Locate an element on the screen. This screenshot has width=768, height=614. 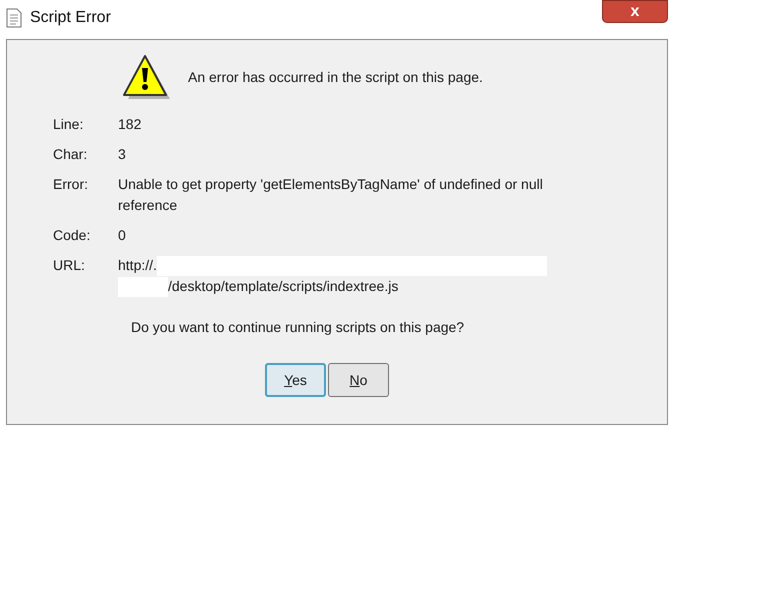
detail-label: URL: is located at coordinates (69, 265).